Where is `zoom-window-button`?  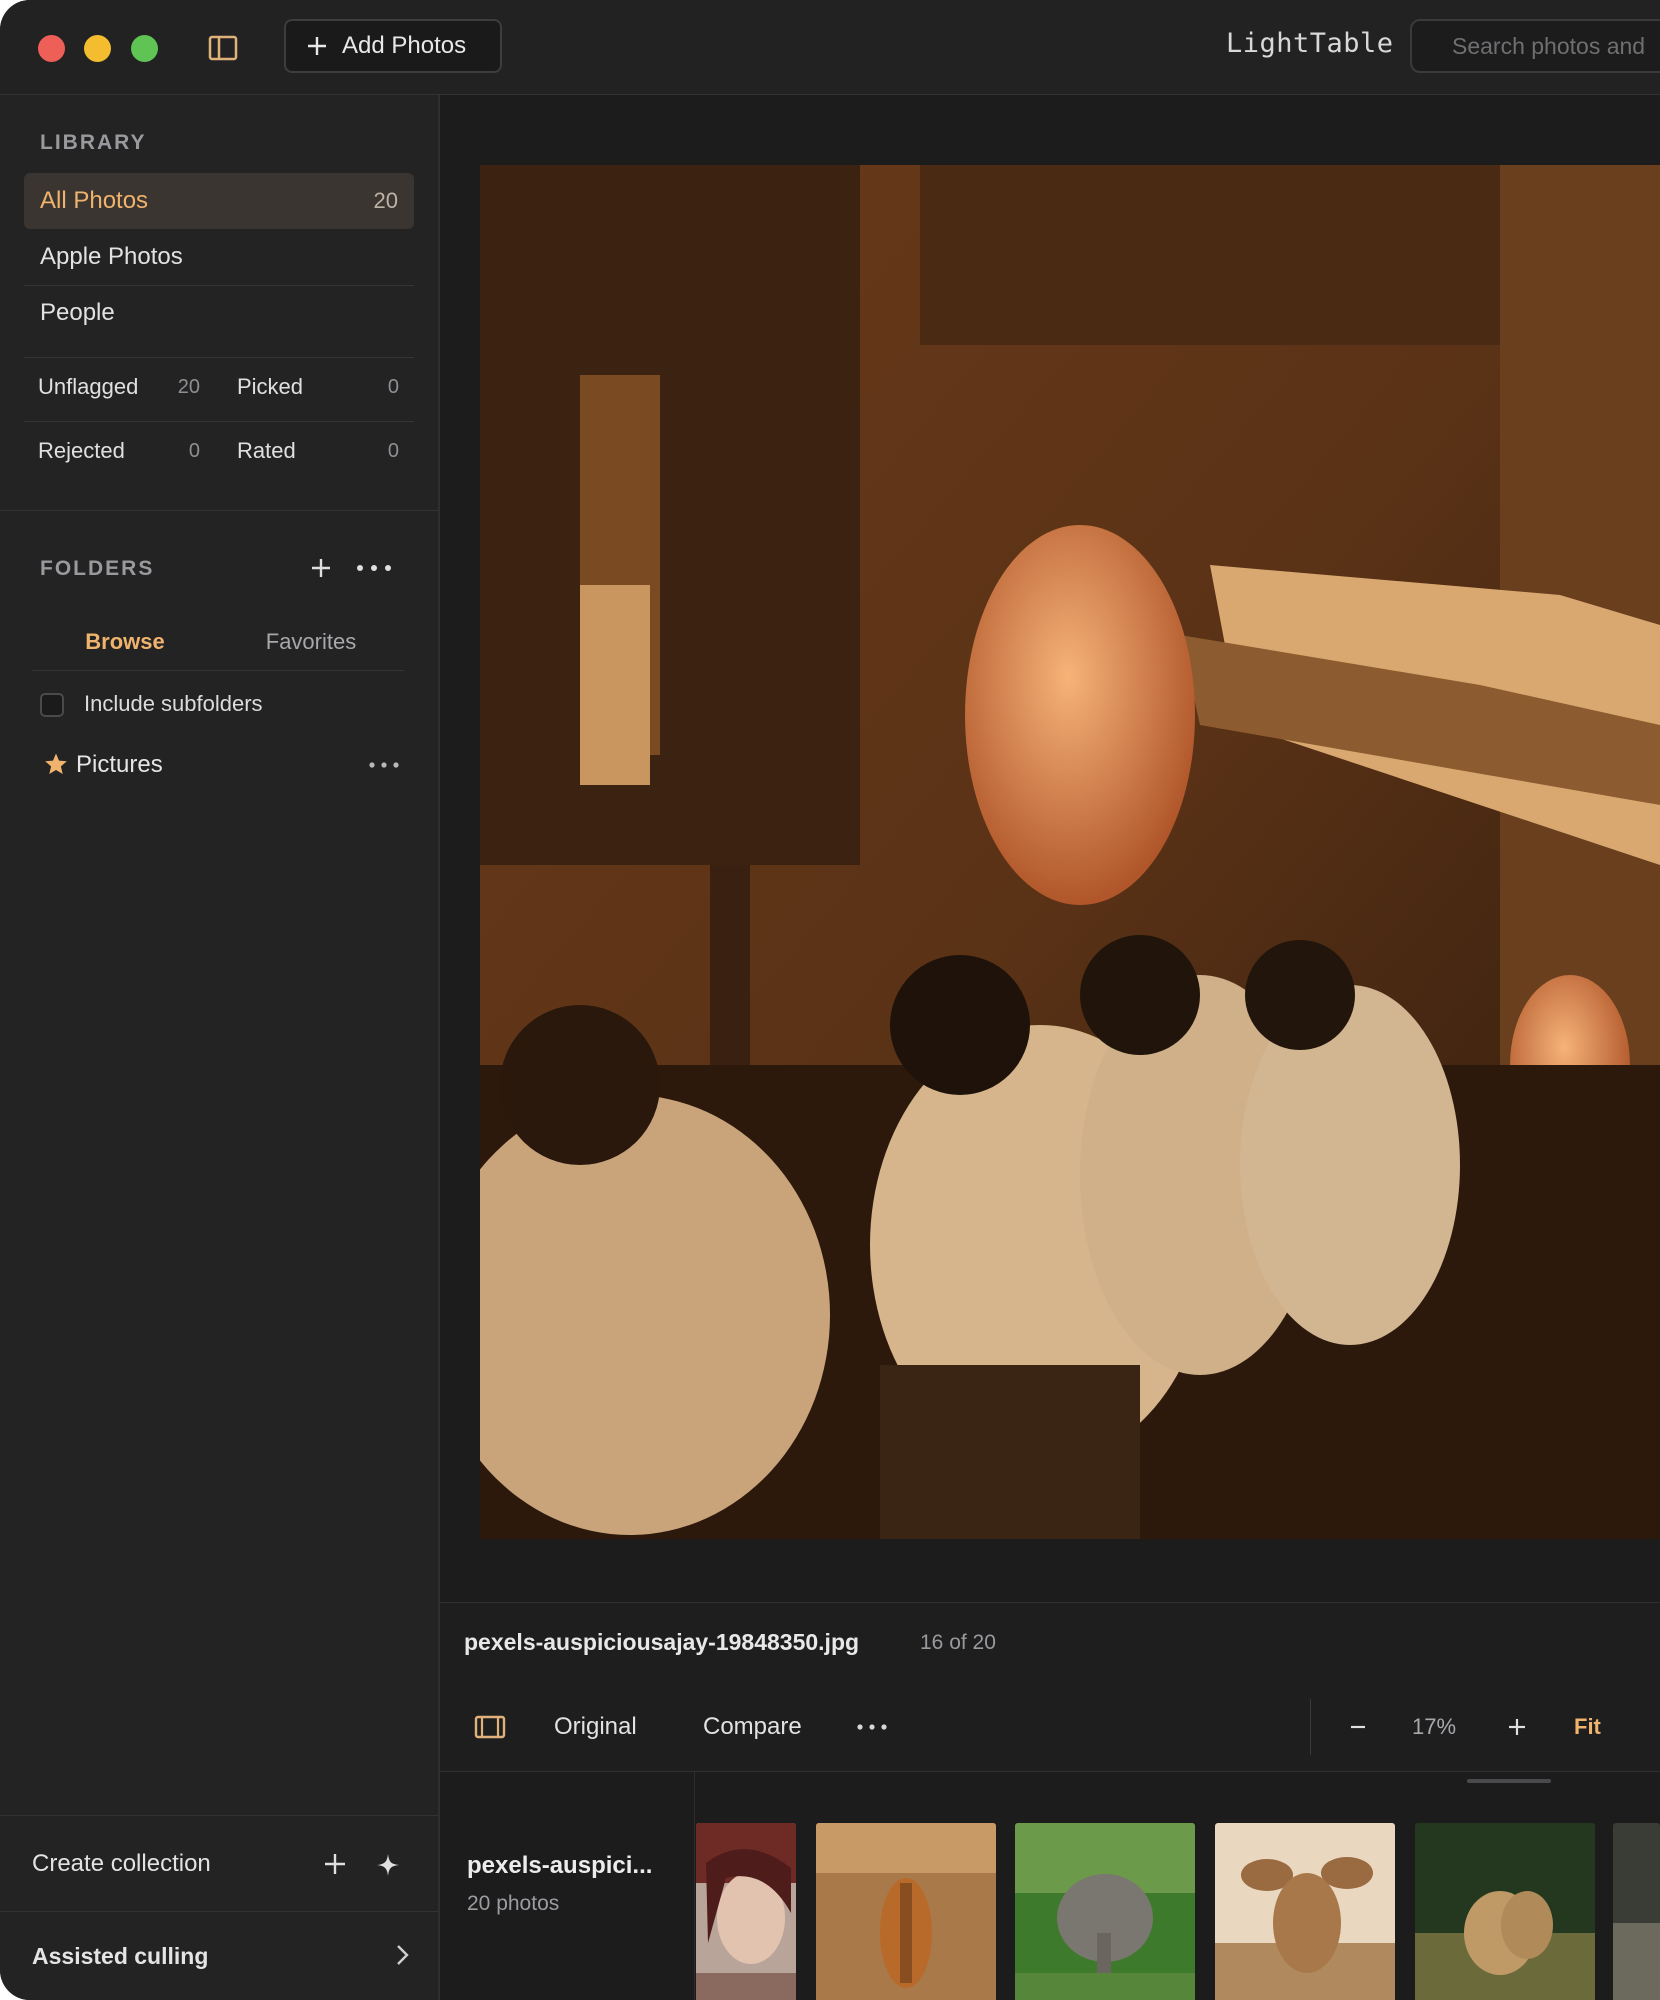
zoom-window-button is located at coordinates (144, 48).